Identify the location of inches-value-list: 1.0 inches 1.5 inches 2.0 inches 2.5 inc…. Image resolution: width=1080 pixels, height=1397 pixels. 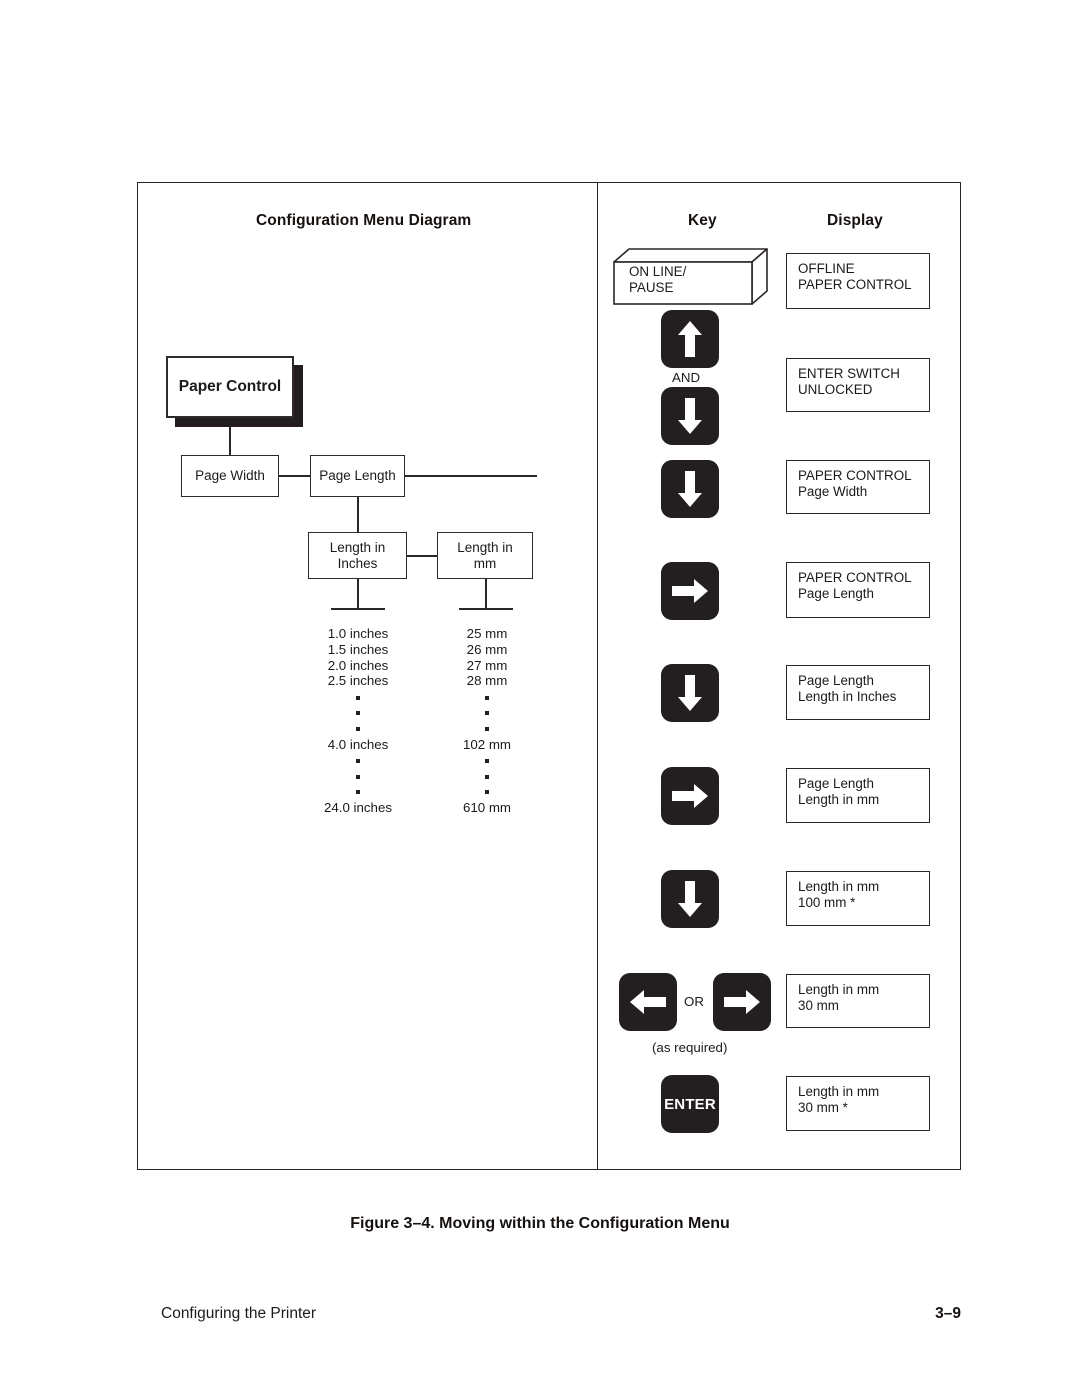
(358, 721).